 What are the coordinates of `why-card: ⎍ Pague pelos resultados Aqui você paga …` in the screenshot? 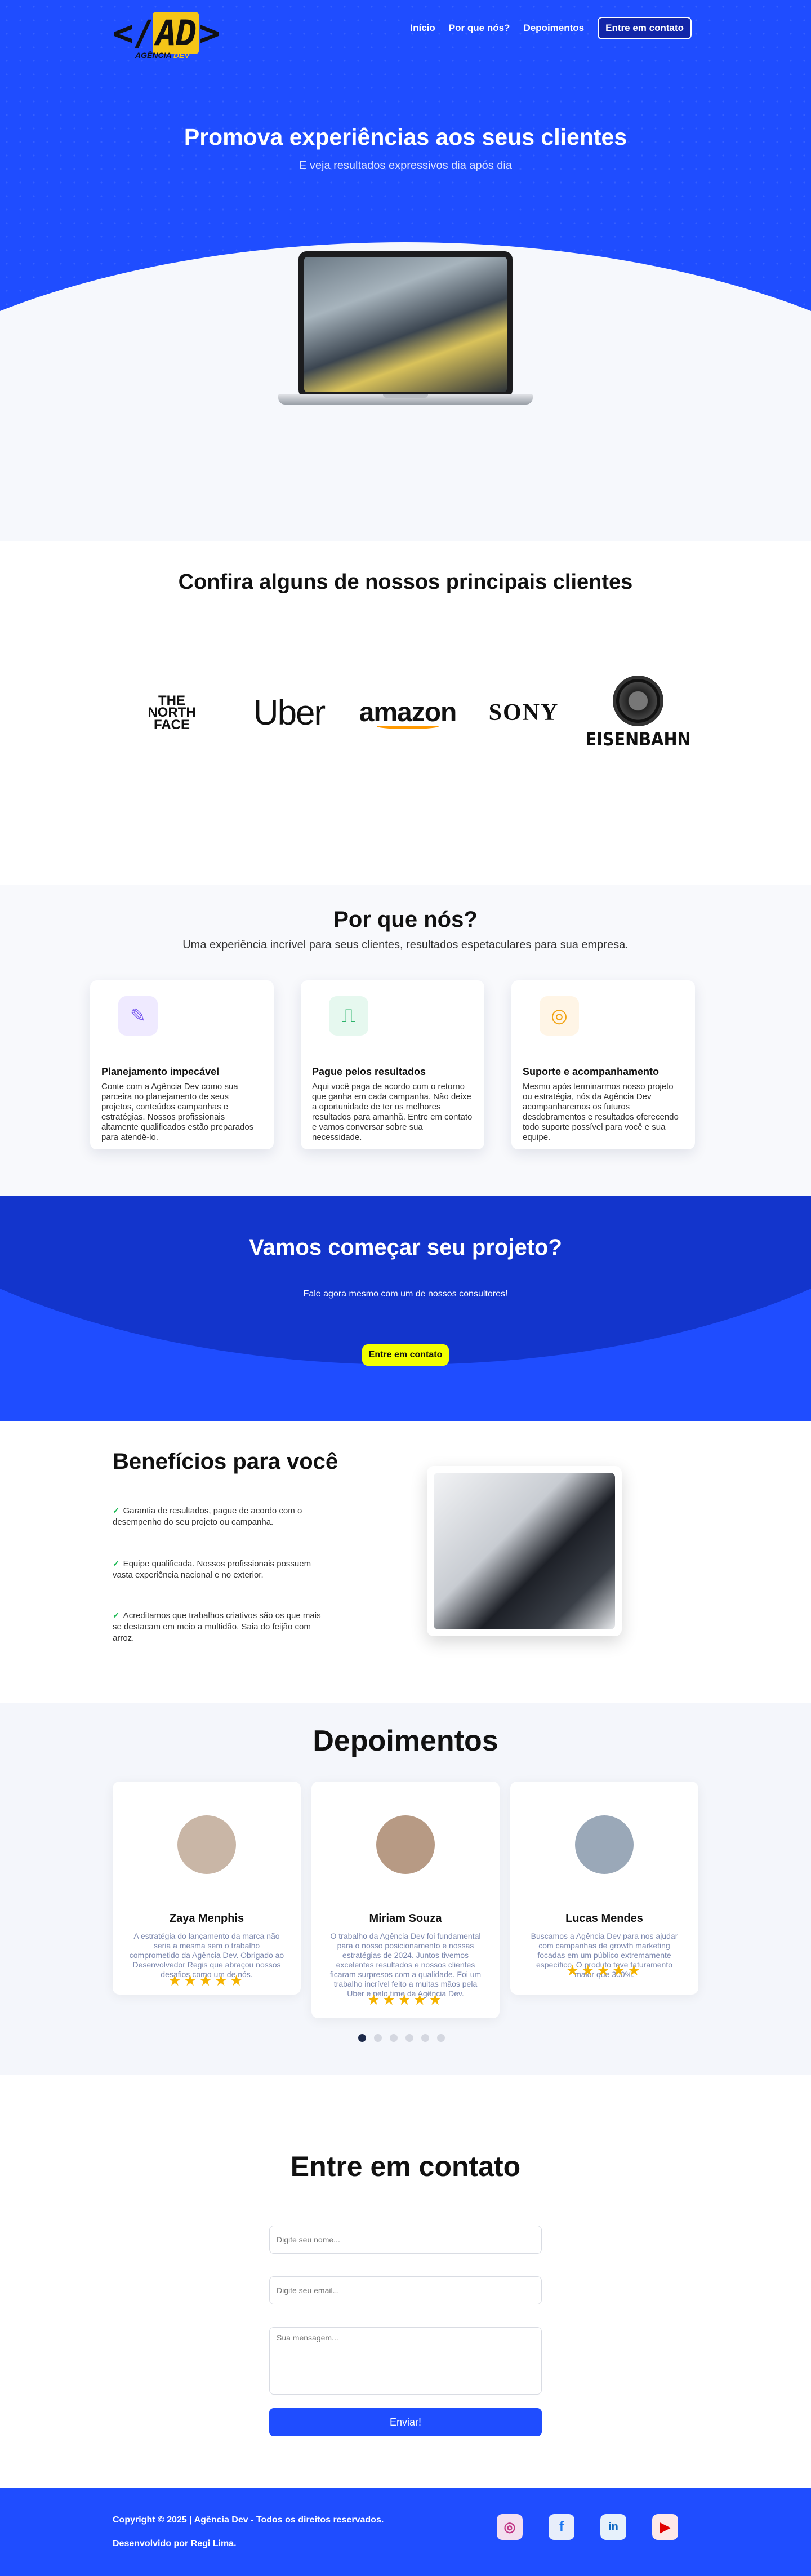 It's located at (392, 1064).